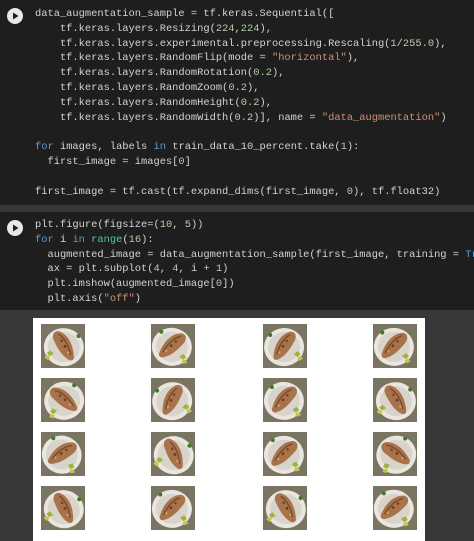 This screenshot has width=474, height=541. I want to click on code-line: tf.keras.layers.RandomHeight(0.2),, so click(241, 103).